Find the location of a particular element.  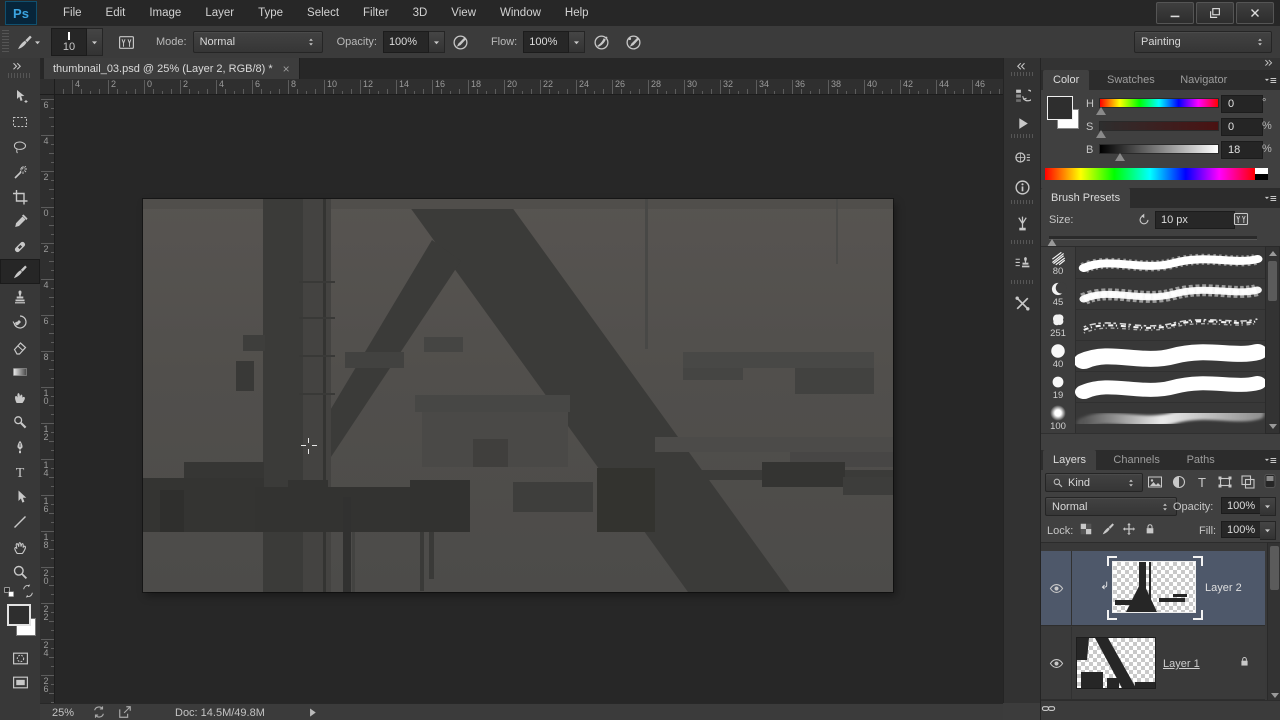

tool-smudge is located at coordinates (20, 396).